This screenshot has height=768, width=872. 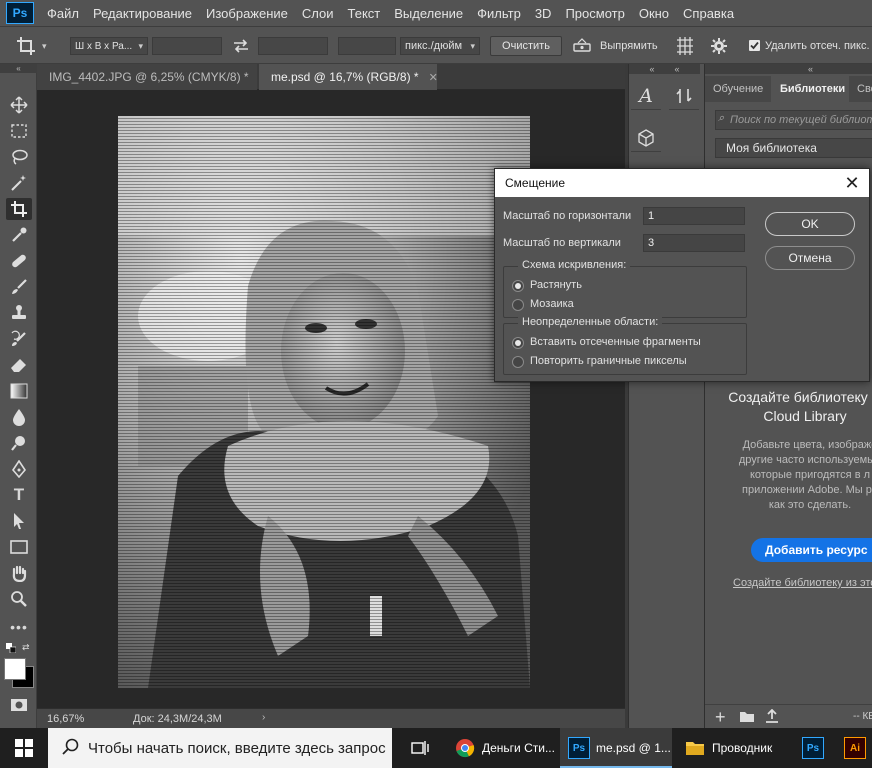 I want to click on library-search-input: ⌕ Поиск по текущей библиот, so click(x=793, y=120).